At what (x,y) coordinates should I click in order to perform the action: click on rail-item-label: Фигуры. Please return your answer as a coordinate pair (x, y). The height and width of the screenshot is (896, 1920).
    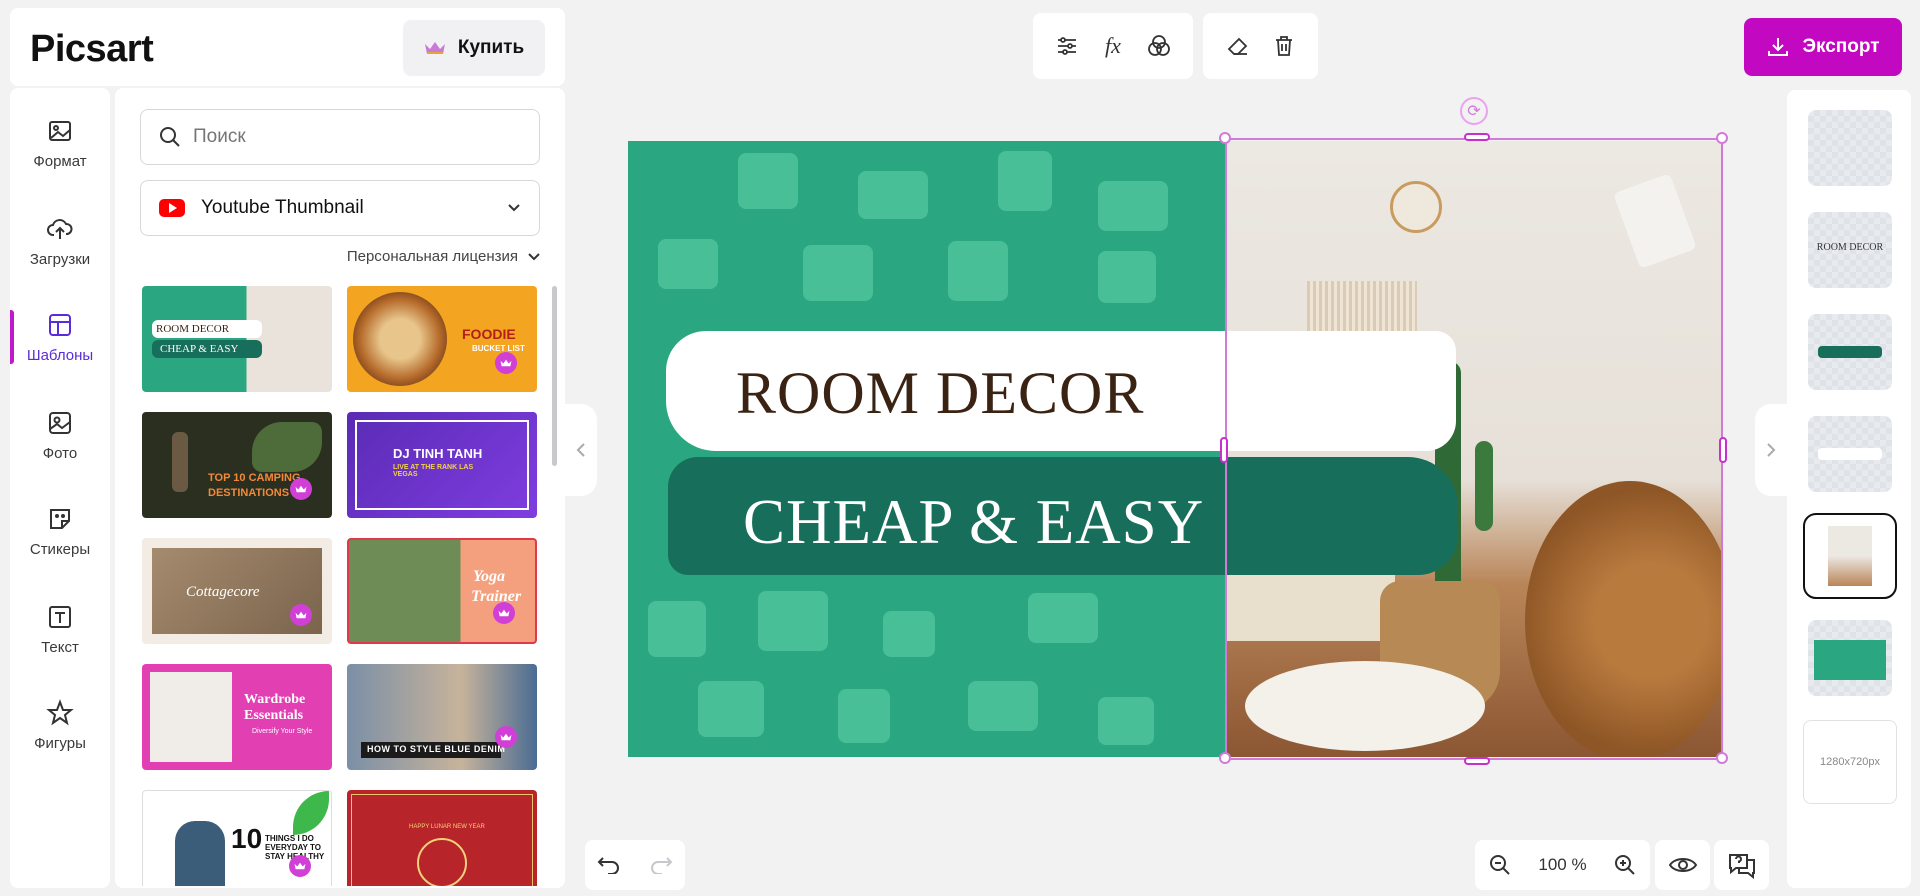
    Looking at the image, I should click on (60, 743).